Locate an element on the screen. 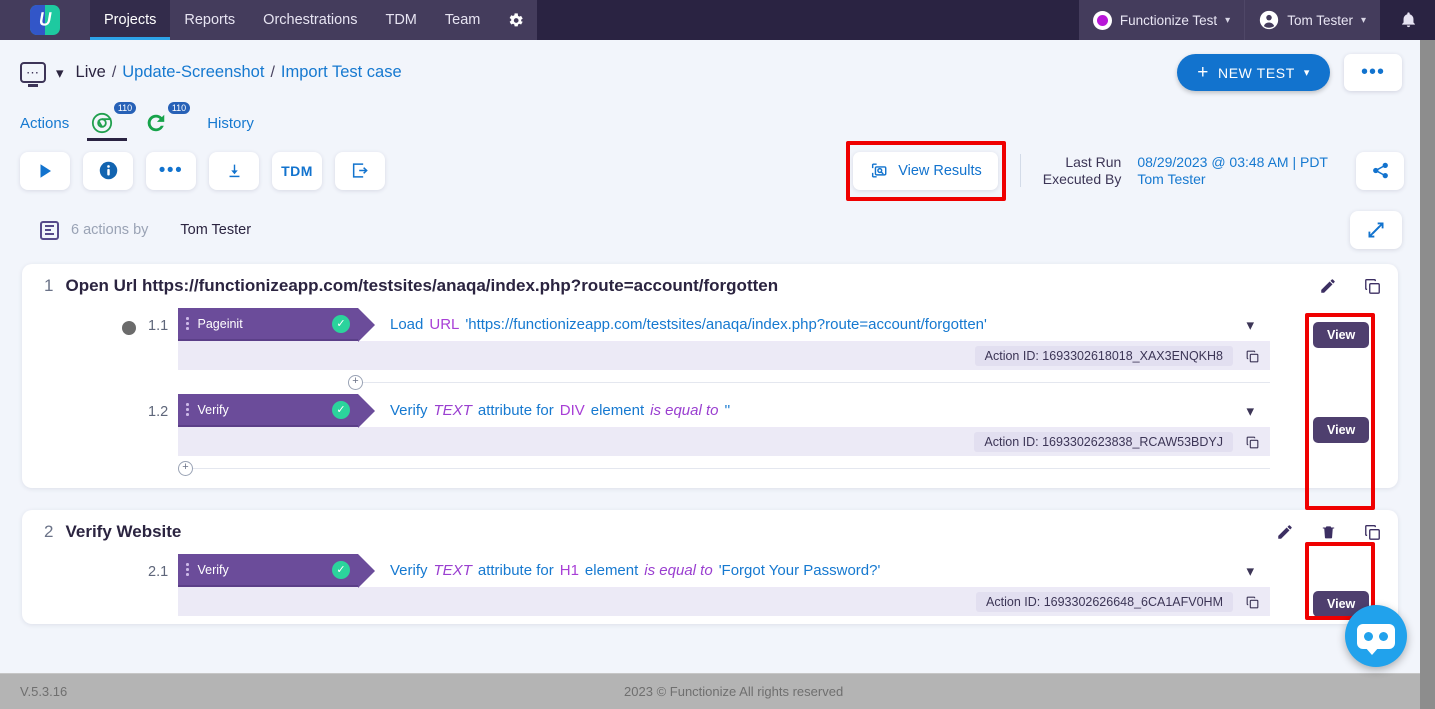  nav-item-tdm: TDM is located at coordinates (400, 20).